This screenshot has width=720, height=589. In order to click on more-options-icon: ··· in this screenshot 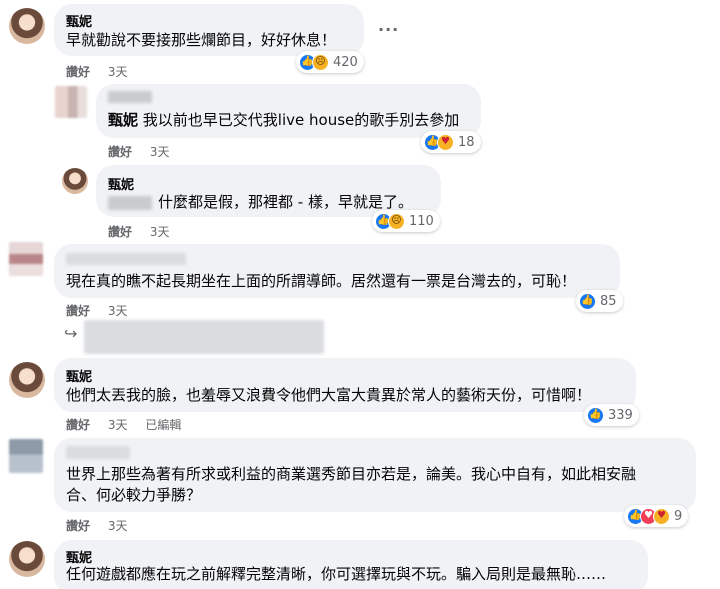, I will do `click(388, 29)`.